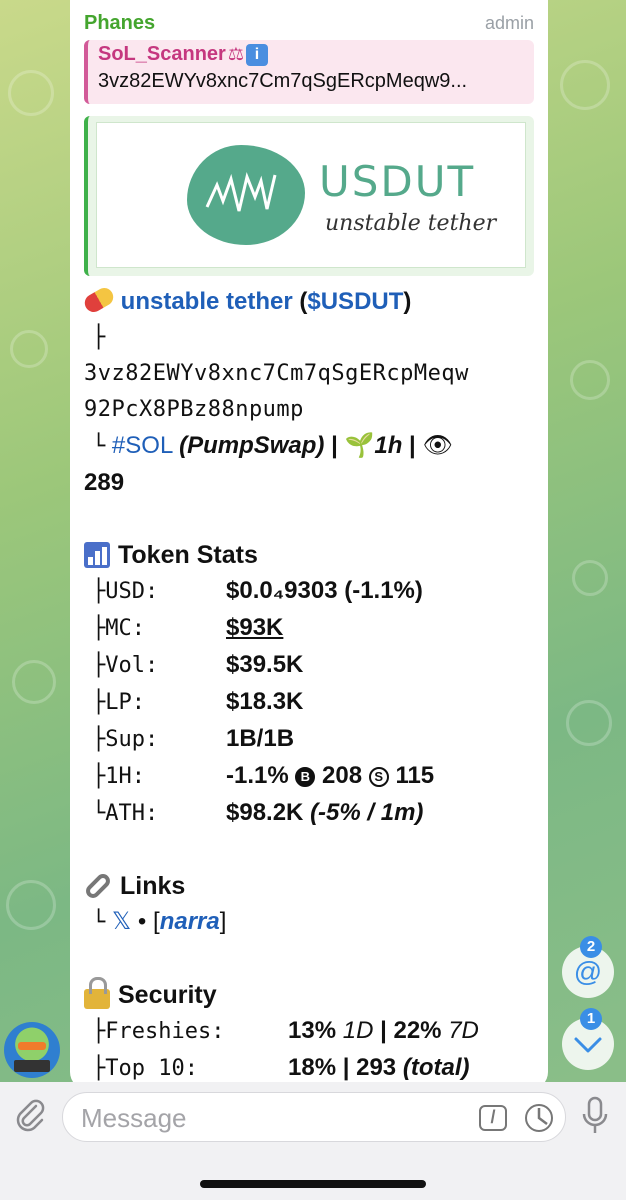 The height and width of the screenshot is (1200, 626). What do you see at coordinates (158, 1031) in the screenshot?
I see `security-label: ├Freshies:` at bounding box center [158, 1031].